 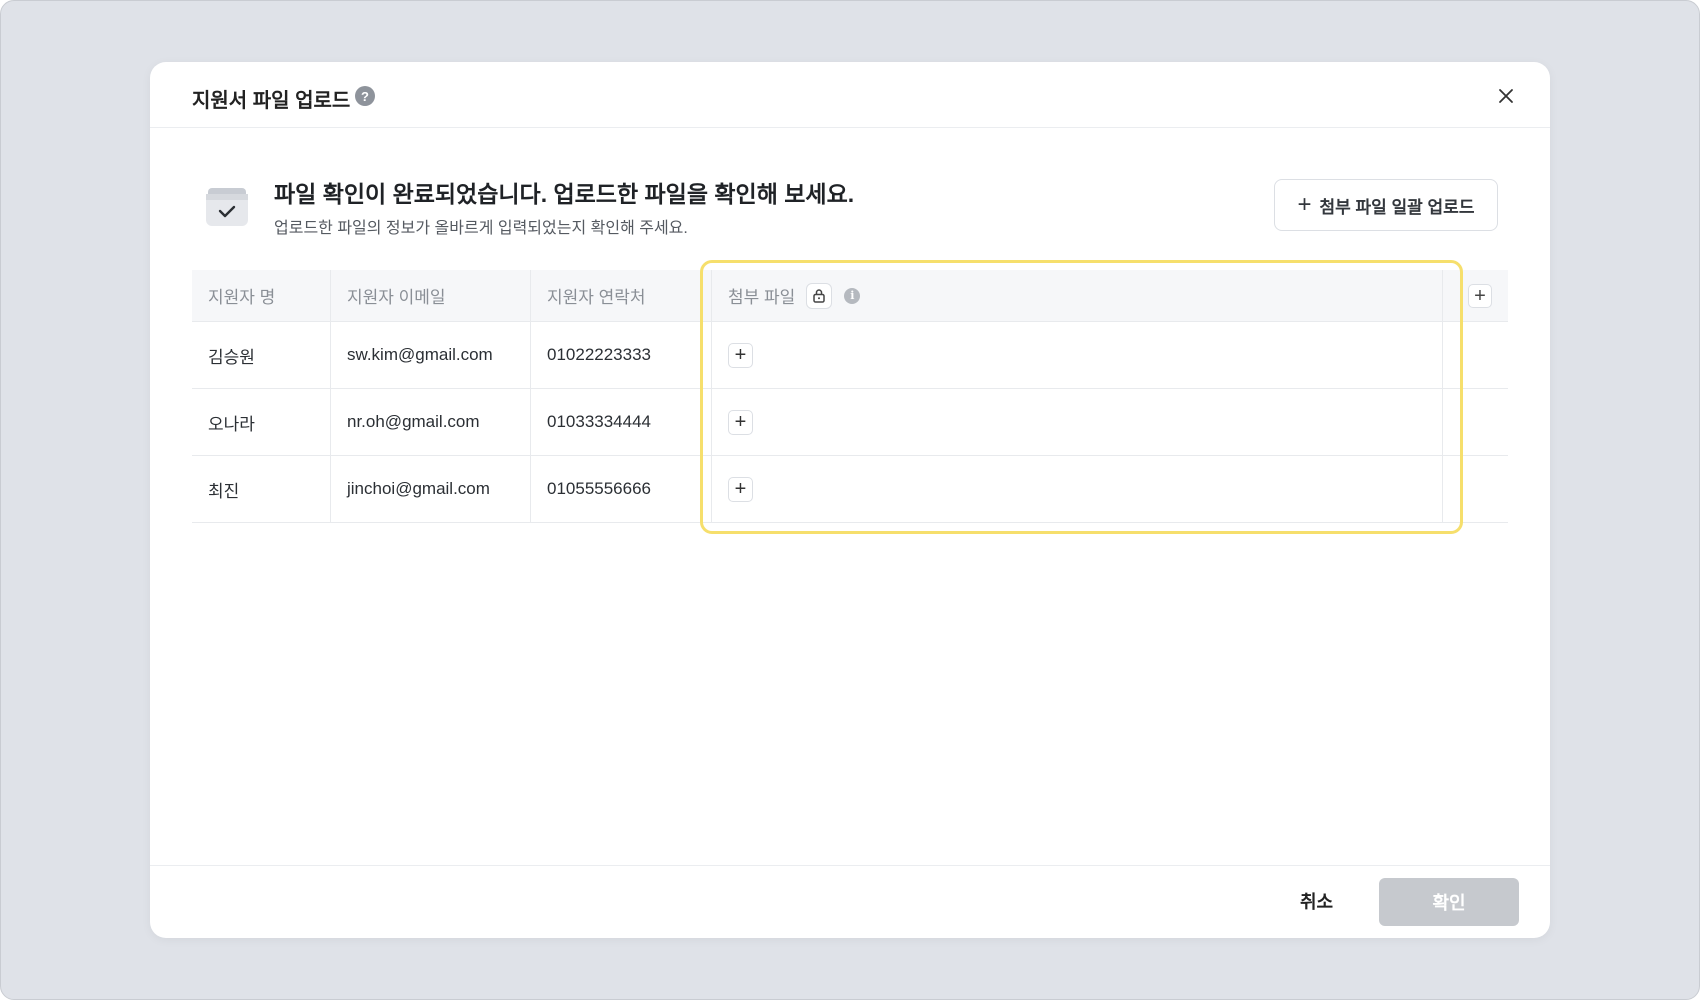 I want to click on cell-phone: 01055556666, so click(x=621, y=489).